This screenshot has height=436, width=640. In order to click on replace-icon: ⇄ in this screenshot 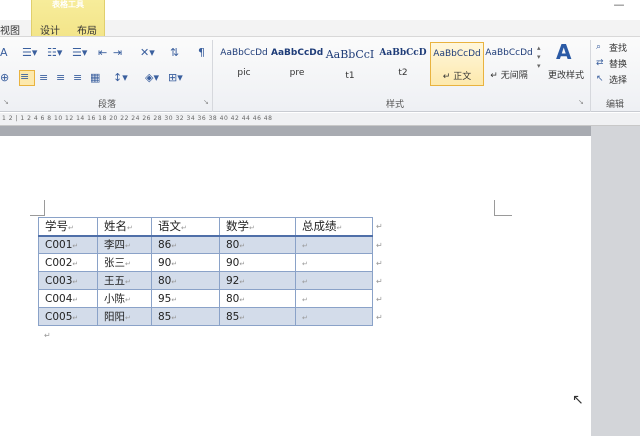, I will do `click(600, 63)`.